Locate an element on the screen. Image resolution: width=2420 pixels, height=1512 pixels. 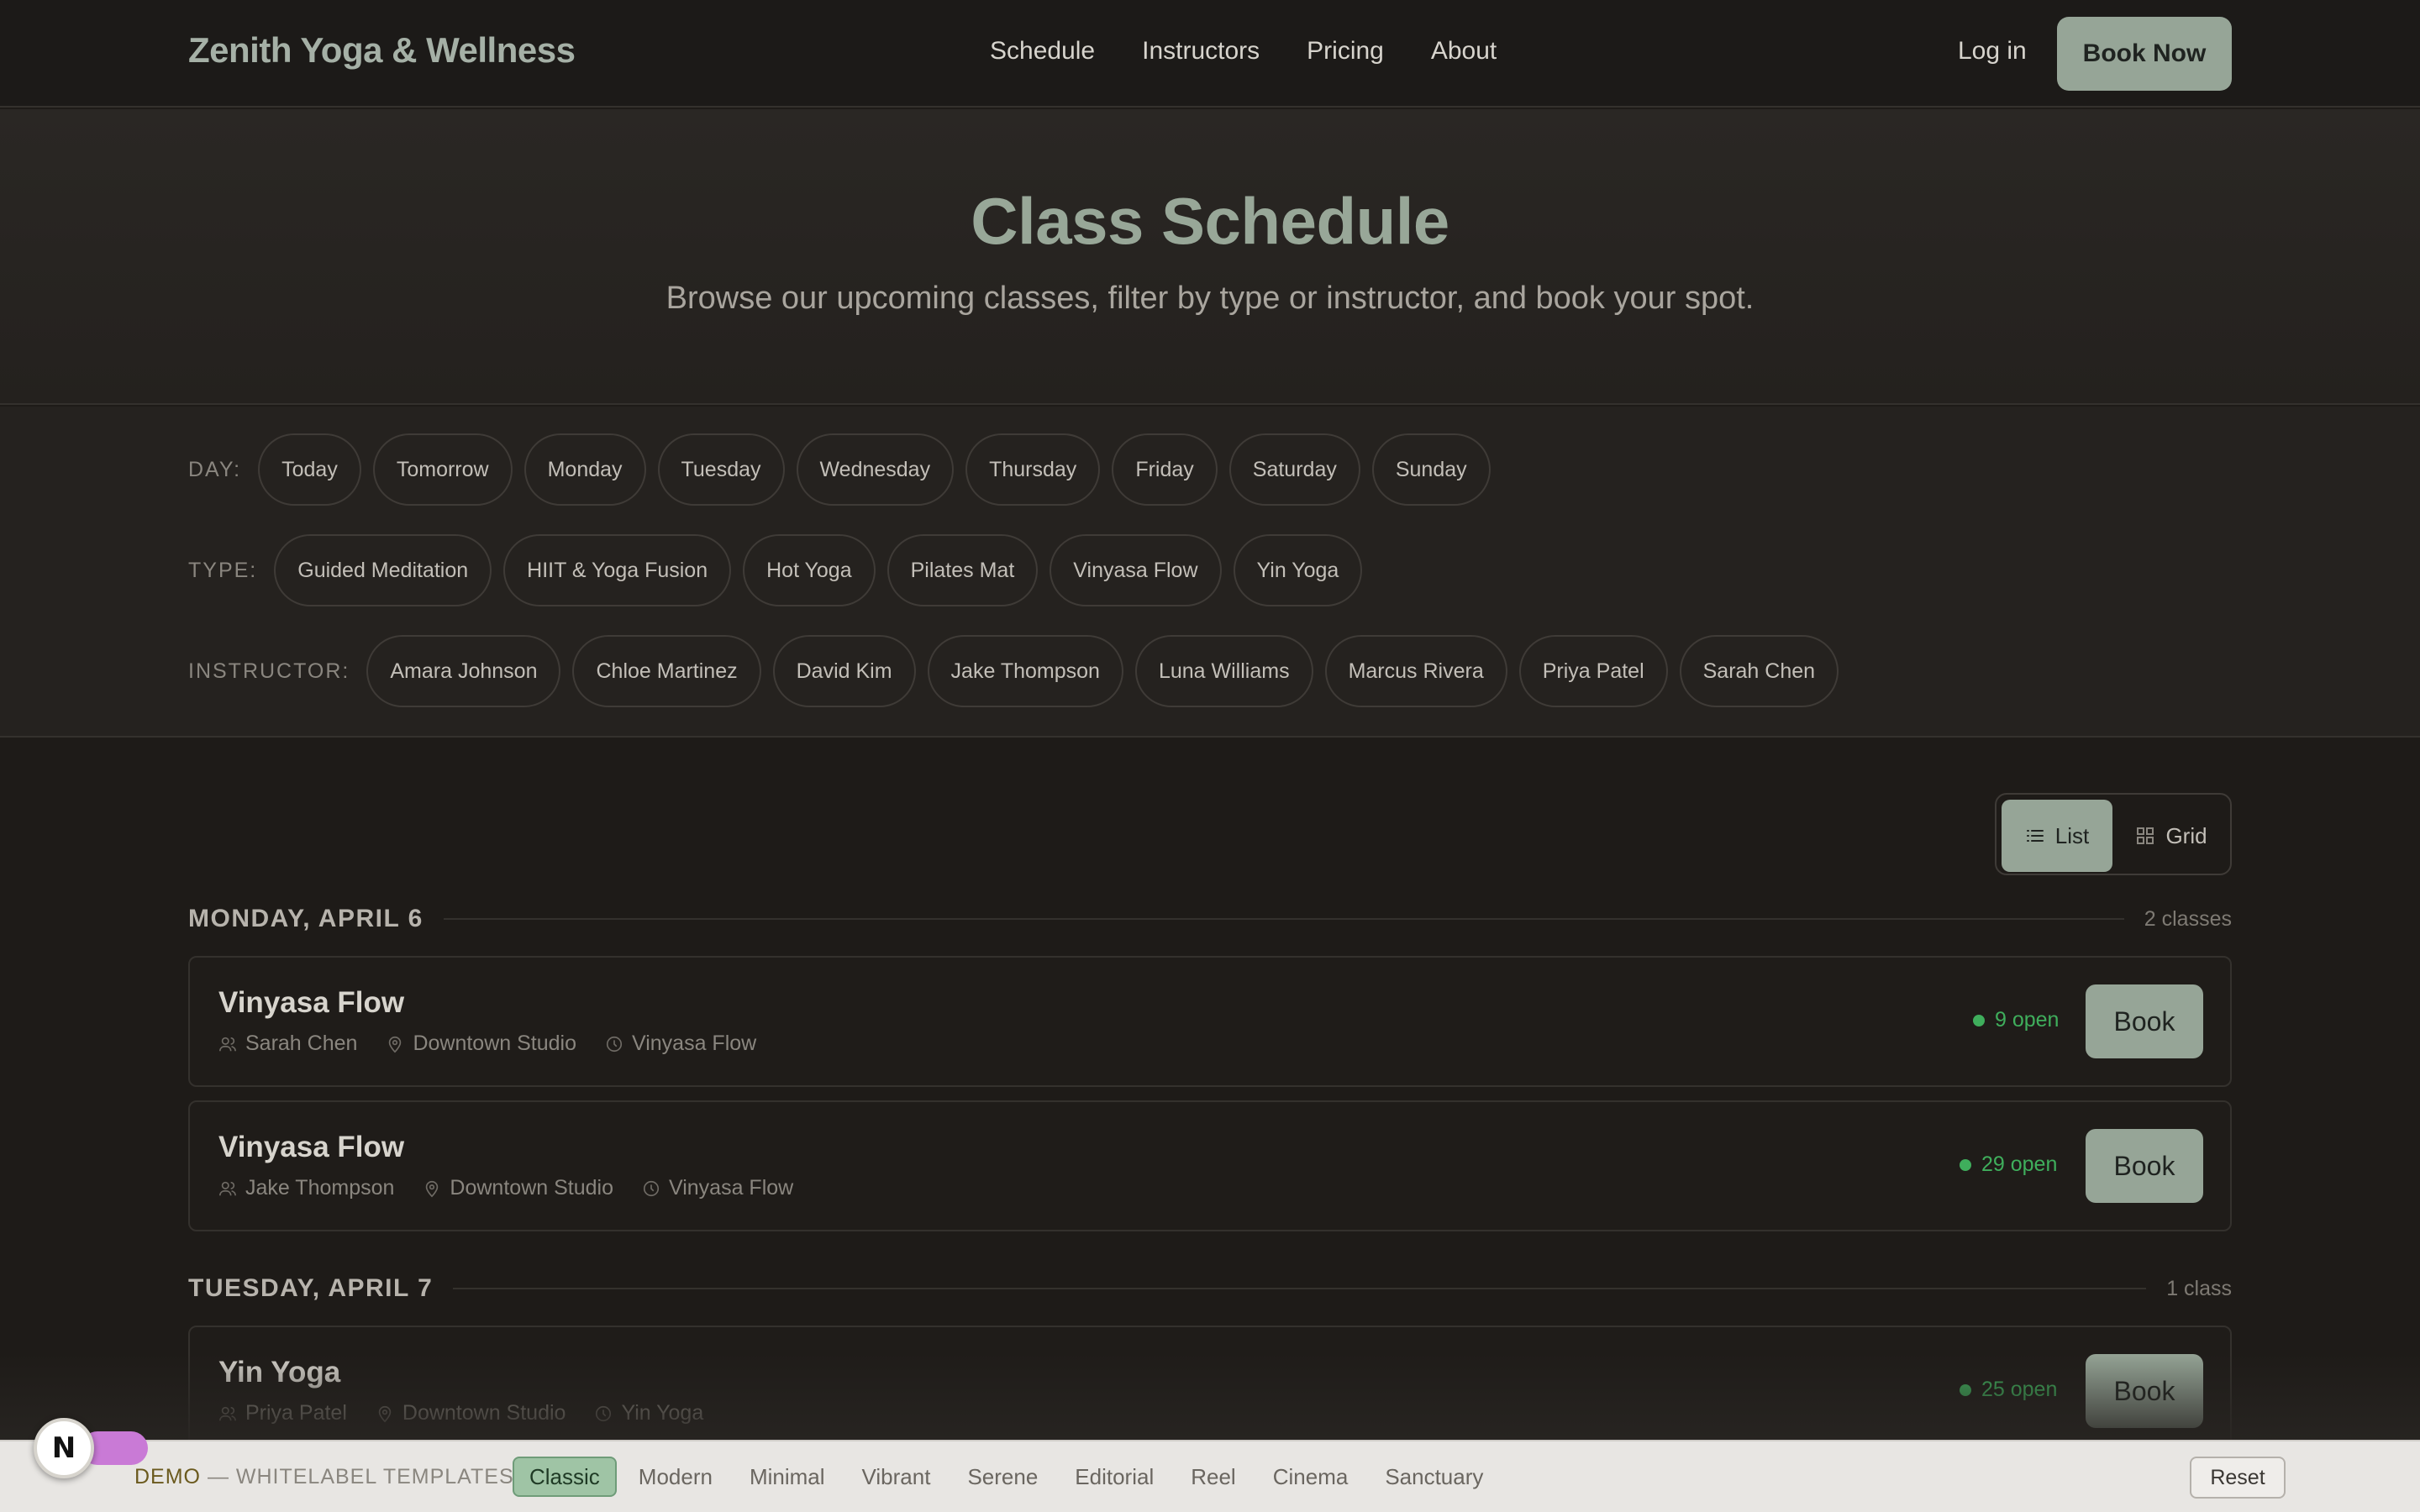
class-type-name: Yin Yoga is located at coordinates (662, 1413).